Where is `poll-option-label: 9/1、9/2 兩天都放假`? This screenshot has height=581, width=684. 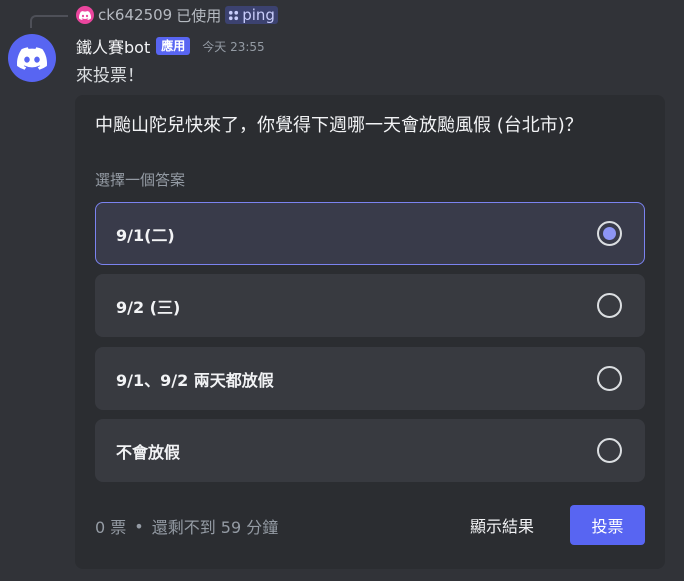 poll-option-label: 9/1、9/2 兩天都放假 is located at coordinates (195, 380).